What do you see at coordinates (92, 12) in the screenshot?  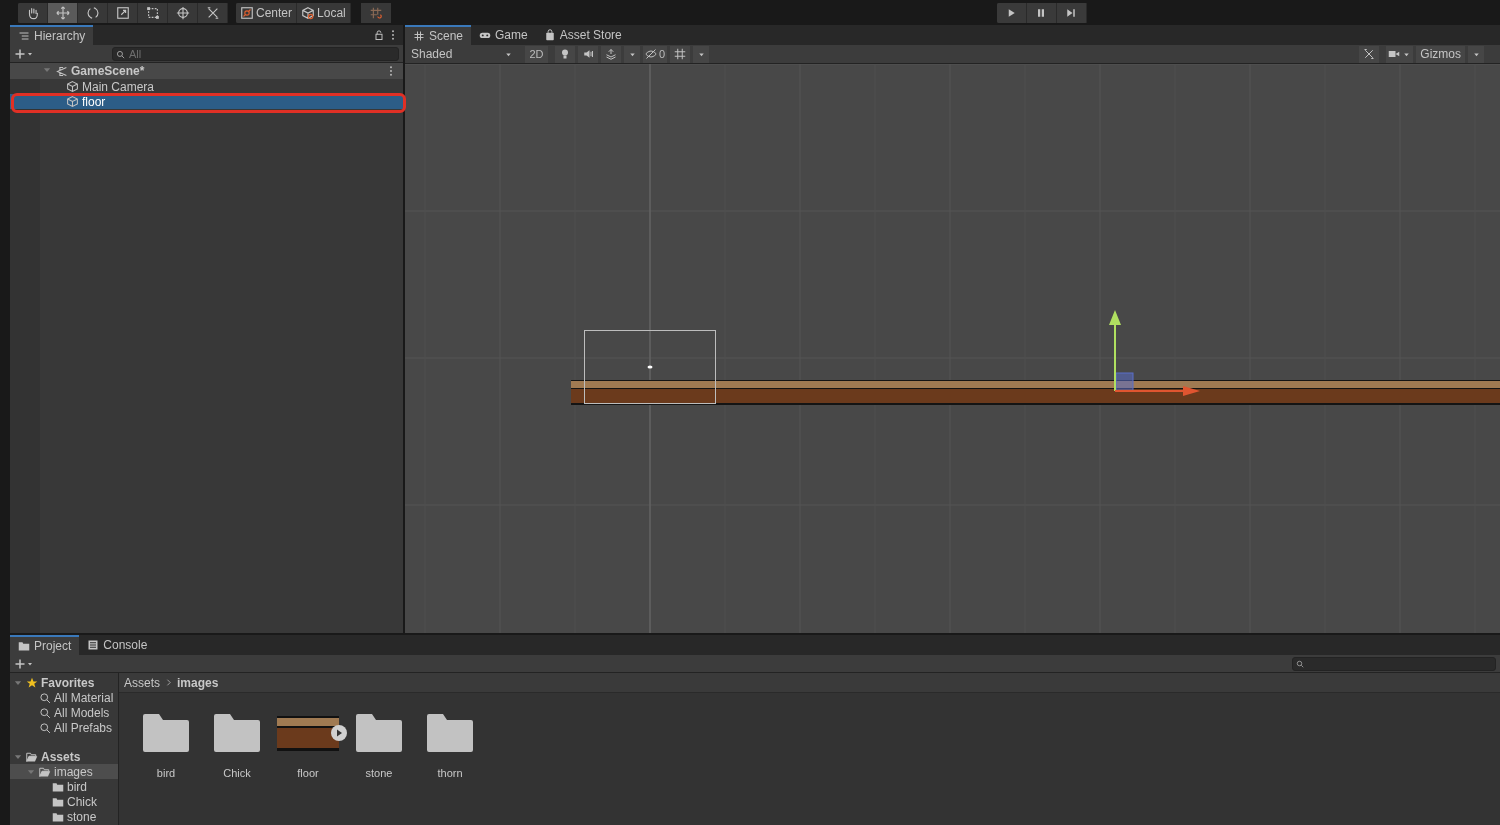 I see `rotate-icon` at bounding box center [92, 12].